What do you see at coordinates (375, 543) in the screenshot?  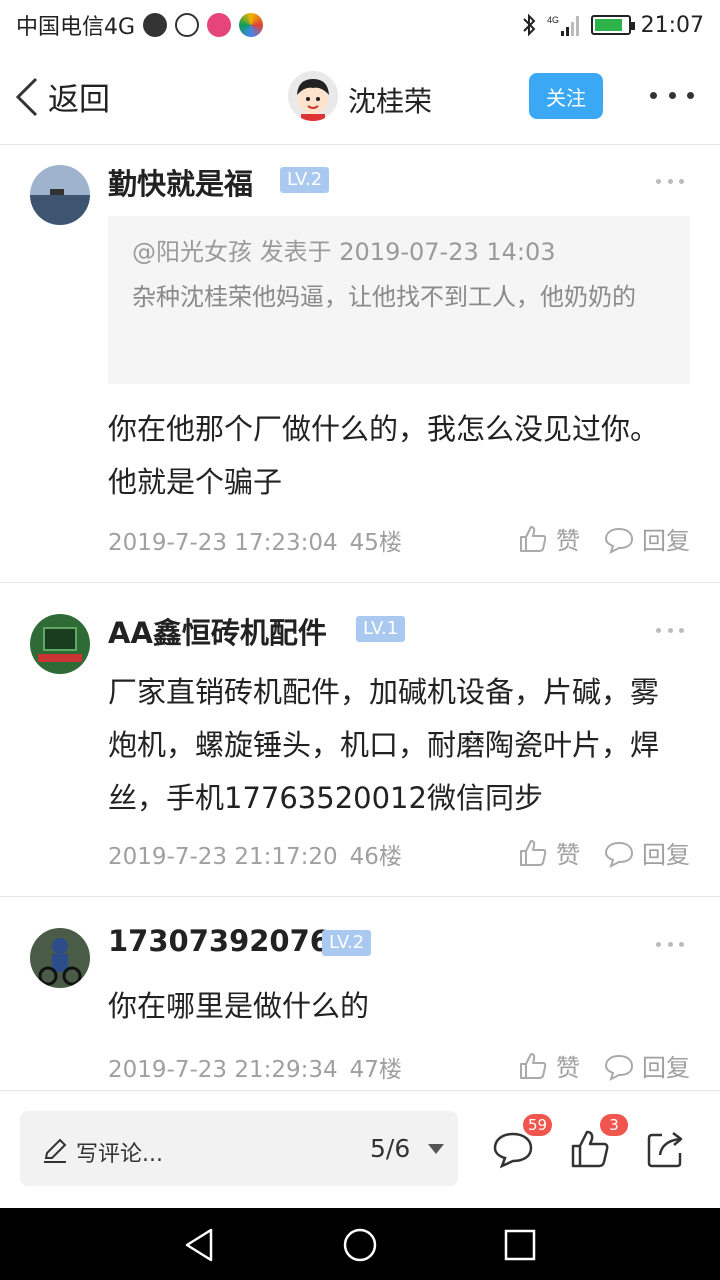 I see `floor-number: 45楼` at bounding box center [375, 543].